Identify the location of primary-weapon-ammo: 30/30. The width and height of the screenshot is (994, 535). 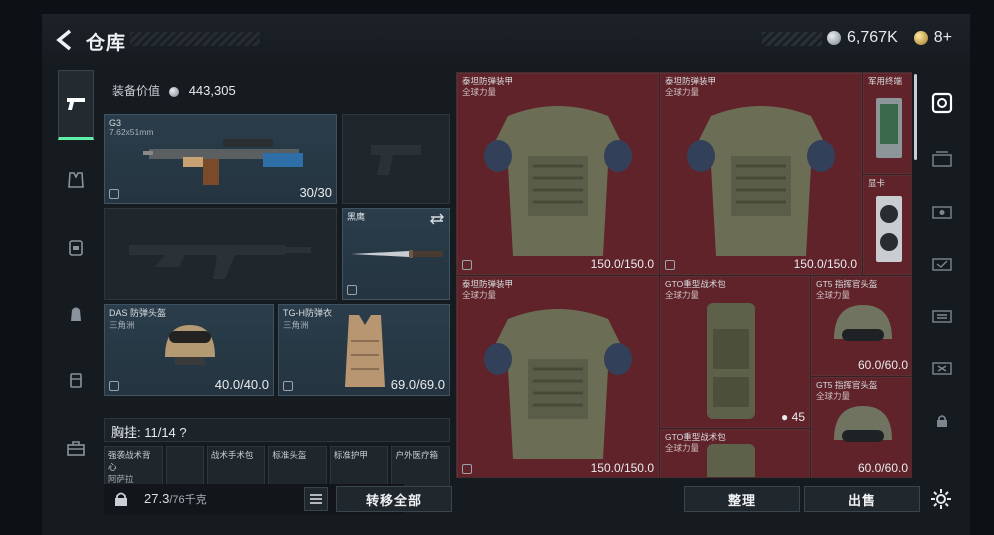
(315, 192).